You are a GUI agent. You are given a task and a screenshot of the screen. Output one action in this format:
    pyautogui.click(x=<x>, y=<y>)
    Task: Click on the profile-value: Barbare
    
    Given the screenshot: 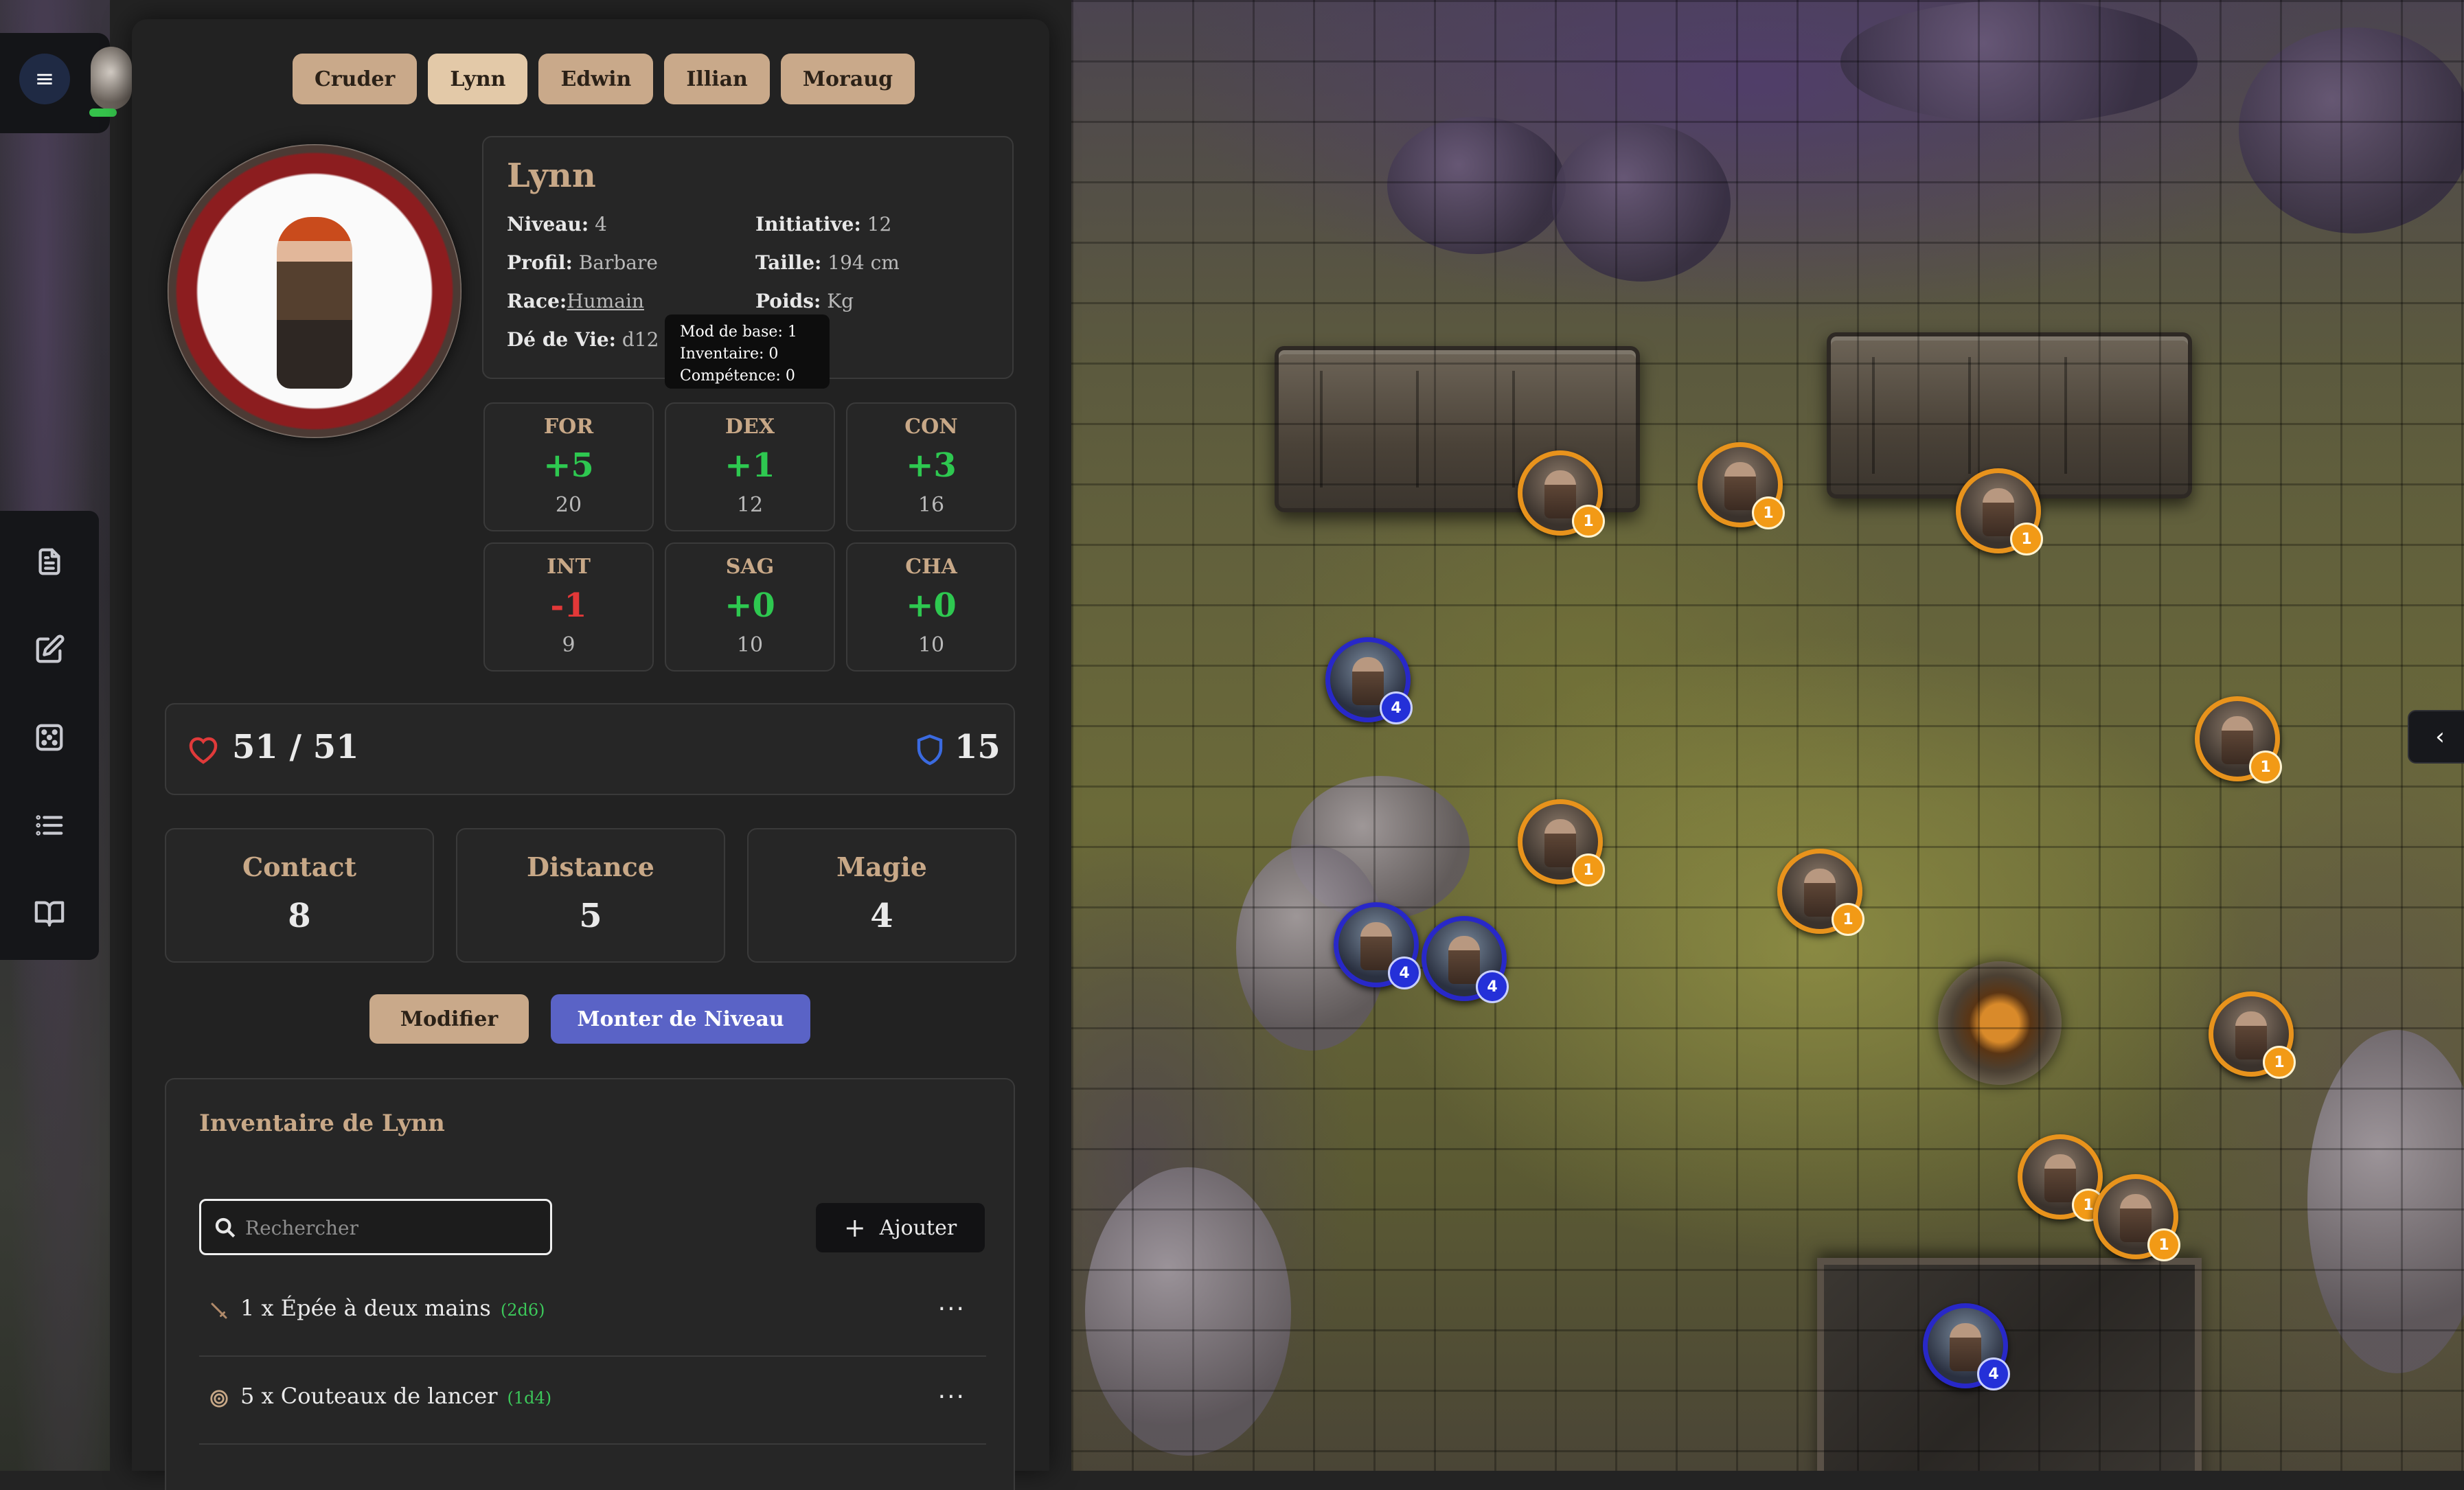 What is the action you would take?
    pyautogui.click(x=618, y=262)
    